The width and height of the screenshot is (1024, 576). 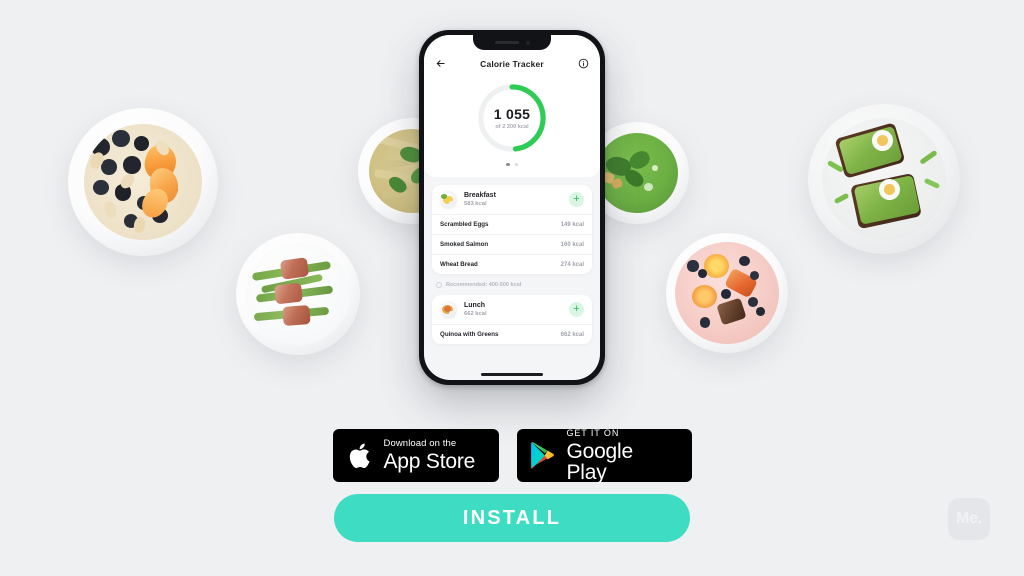 What do you see at coordinates (969, 519) in the screenshot?
I see `brand-watermark: Me.` at bounding box center [969, 519].